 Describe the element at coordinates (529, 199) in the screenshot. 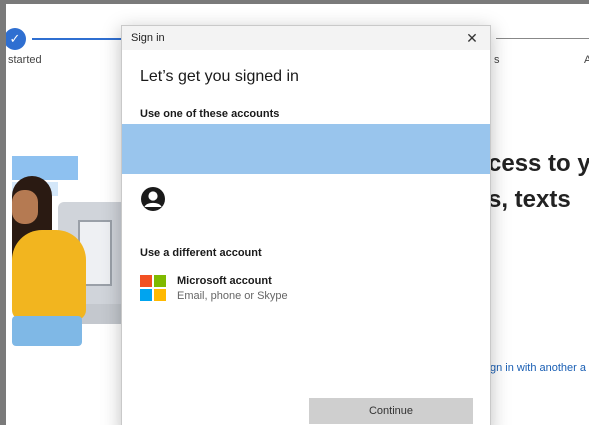

I see `page-heading-line-2: s, texts` at that location.